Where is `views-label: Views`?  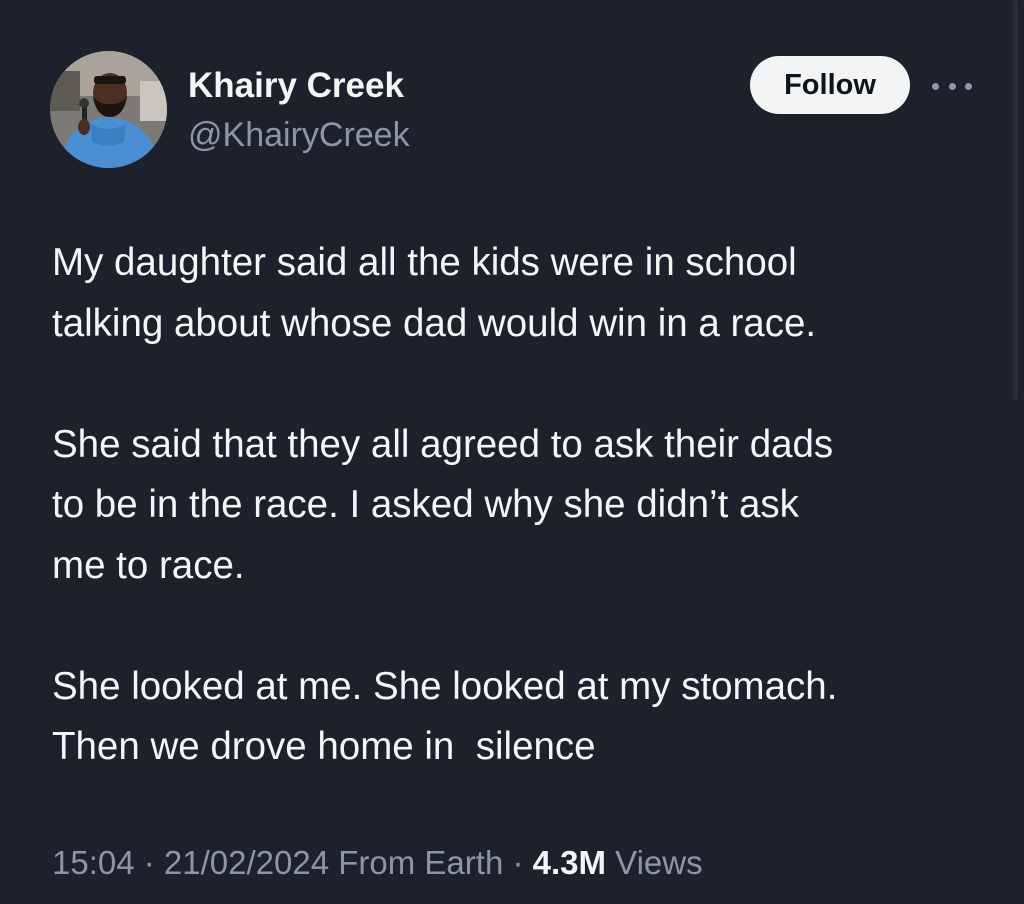 views-label: Views is located at coordinates (654, 862).